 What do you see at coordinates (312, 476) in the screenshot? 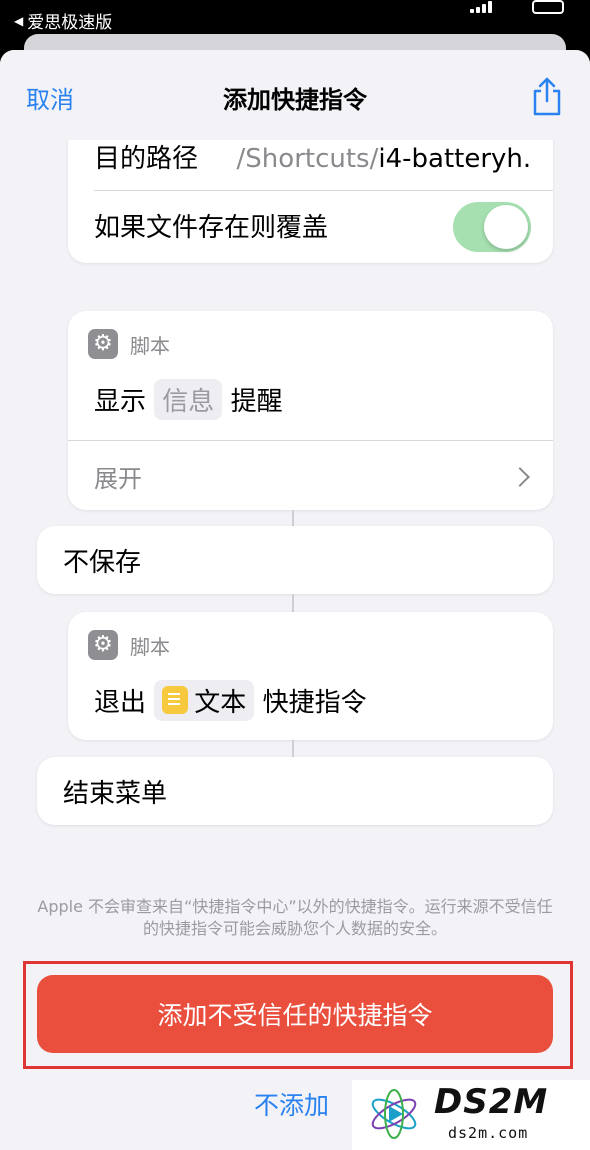
I see `expand-row: 展开` at bounding box center [312, 476].